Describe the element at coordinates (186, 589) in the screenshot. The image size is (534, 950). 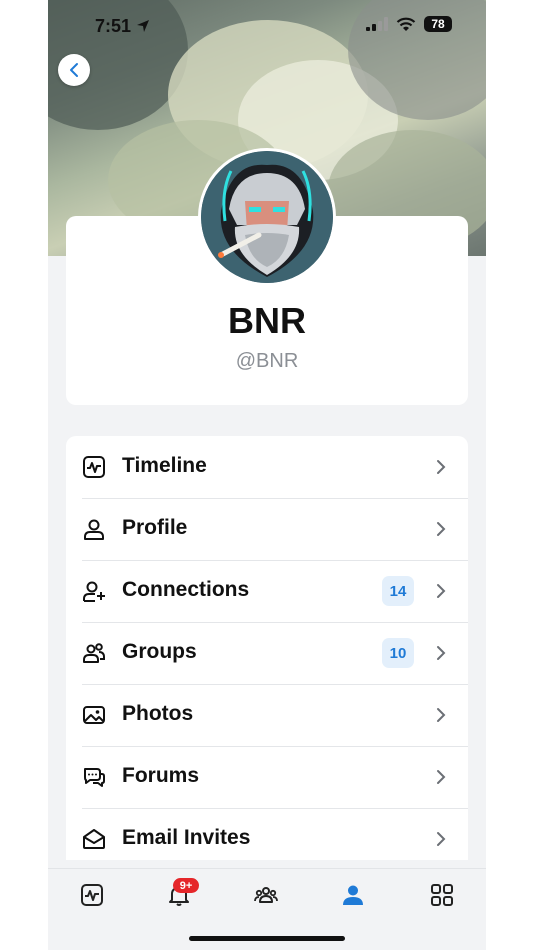
I see `menu-item-label: Connections` at that location.